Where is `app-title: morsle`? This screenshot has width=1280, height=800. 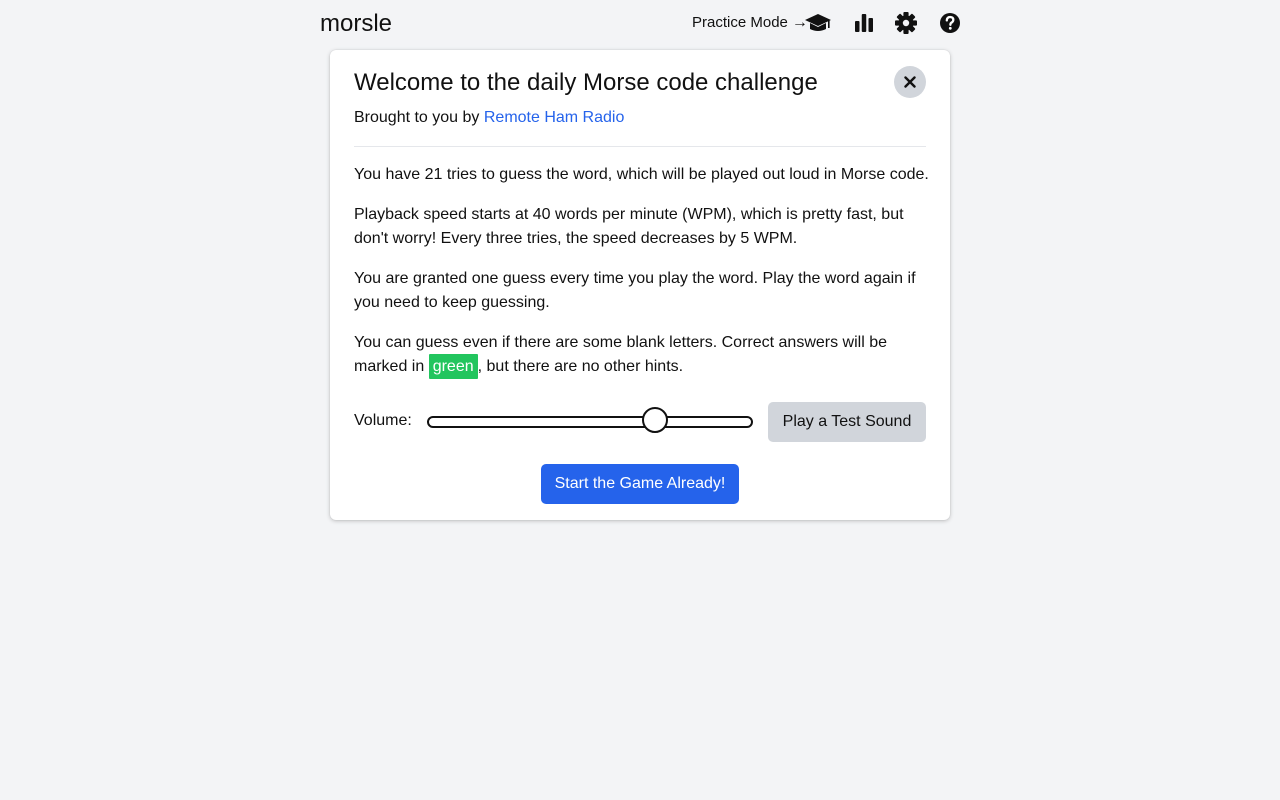
app-title: morsle is located at coordinates (356, 23).